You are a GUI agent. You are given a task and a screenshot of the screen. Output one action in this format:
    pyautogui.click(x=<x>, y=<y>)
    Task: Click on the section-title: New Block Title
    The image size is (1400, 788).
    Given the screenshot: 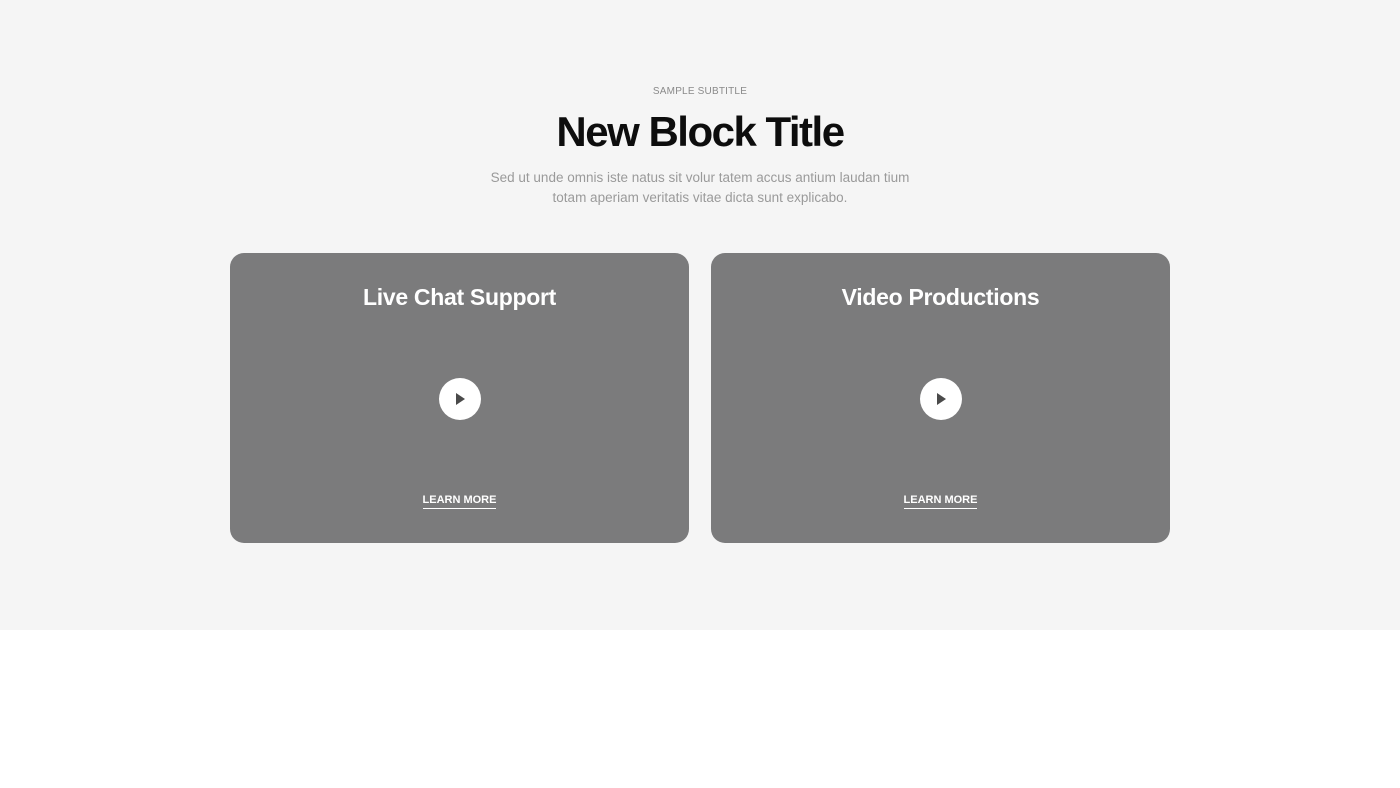 What is the action you would take?
    pyautogui.click(x=700, y=131)
    